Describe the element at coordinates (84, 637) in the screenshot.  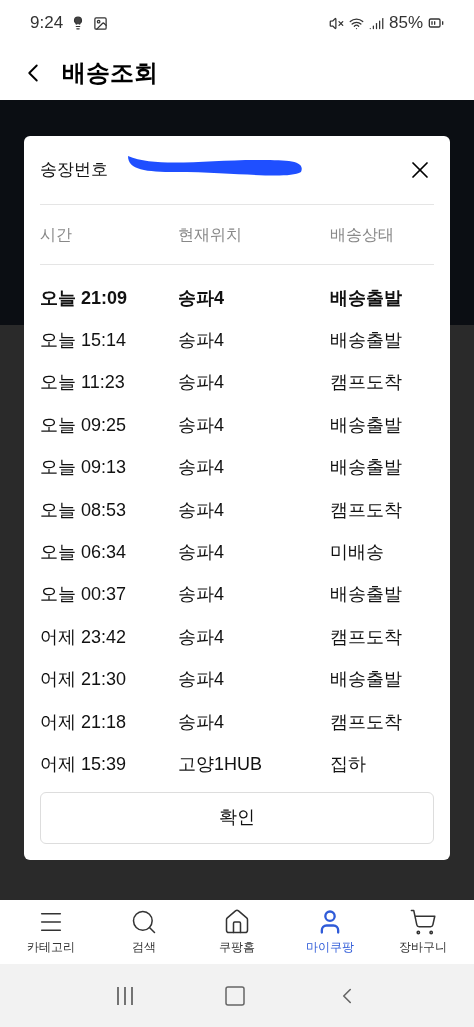
I see `time-cell-text: 어제 23:42` at that location.